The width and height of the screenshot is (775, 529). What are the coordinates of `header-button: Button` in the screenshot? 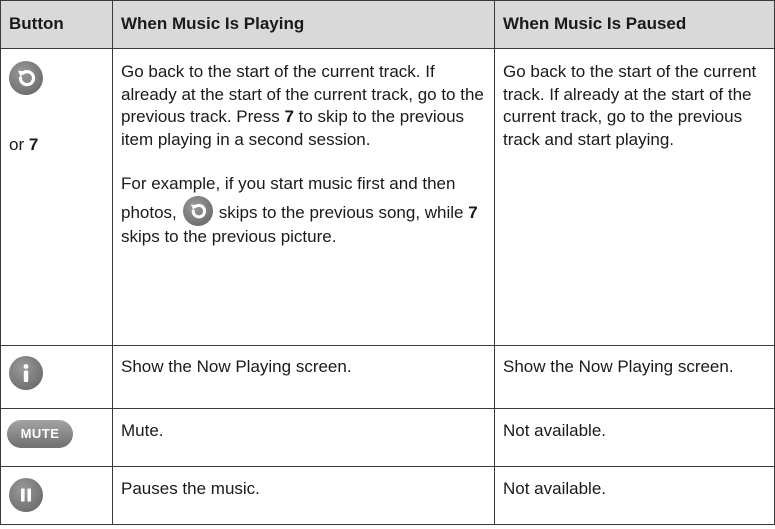 It's located at (56, 24).